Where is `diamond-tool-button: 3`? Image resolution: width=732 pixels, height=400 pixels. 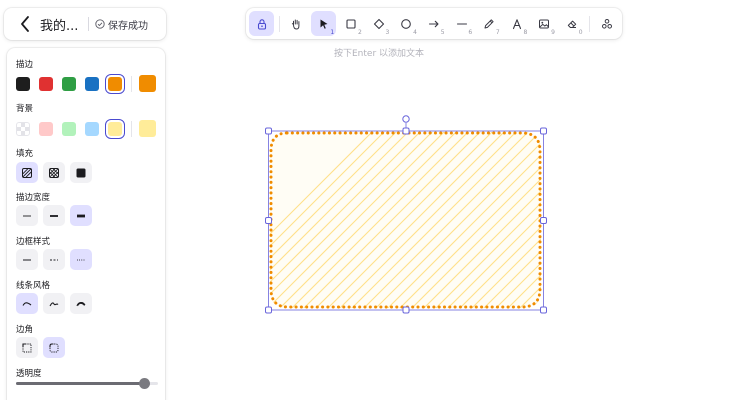
diamond-tool-button: 3 is located at coordinates (378, 23).